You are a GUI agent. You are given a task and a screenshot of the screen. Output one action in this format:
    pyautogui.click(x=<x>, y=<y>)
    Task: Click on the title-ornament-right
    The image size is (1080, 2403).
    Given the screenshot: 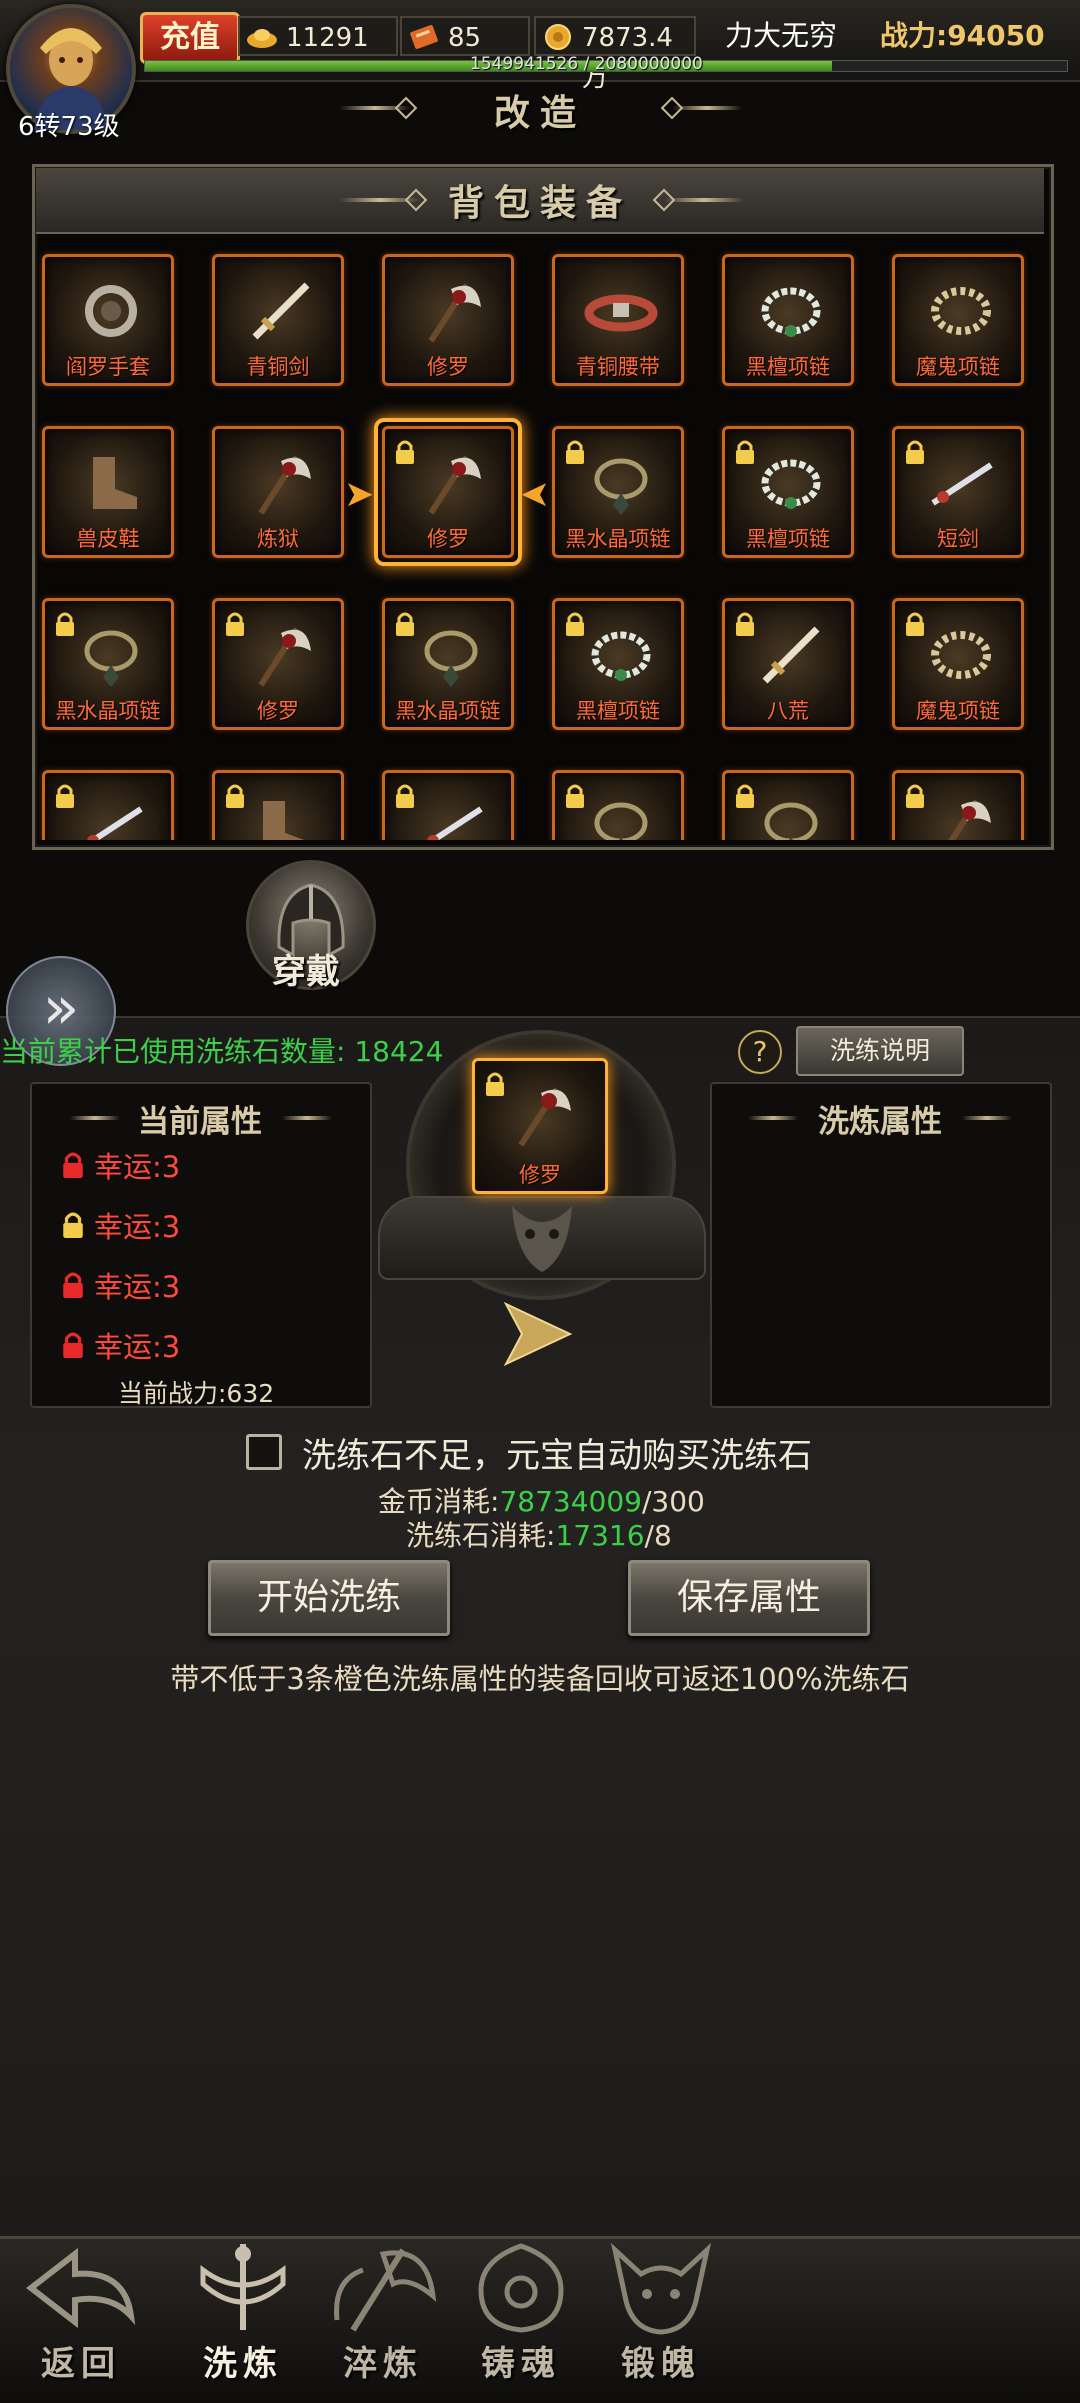 What is the action you would take?
    pyautogui.click(x=707, y=108)
    